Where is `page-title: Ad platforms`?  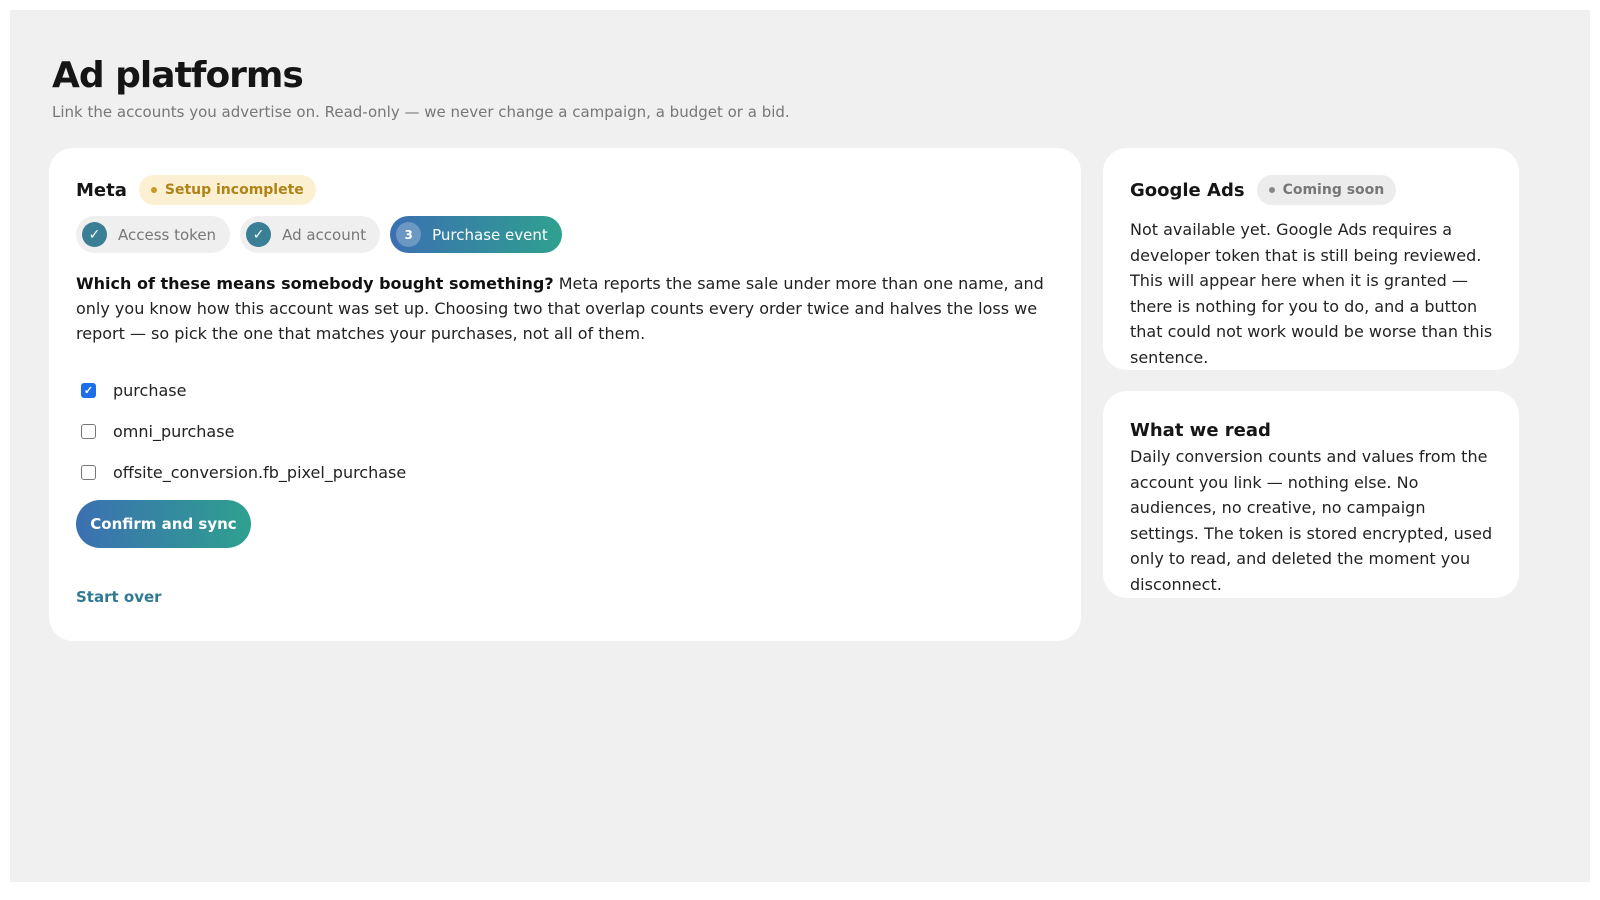
page-title: Ad platforms is located at coordinates (178, 75).